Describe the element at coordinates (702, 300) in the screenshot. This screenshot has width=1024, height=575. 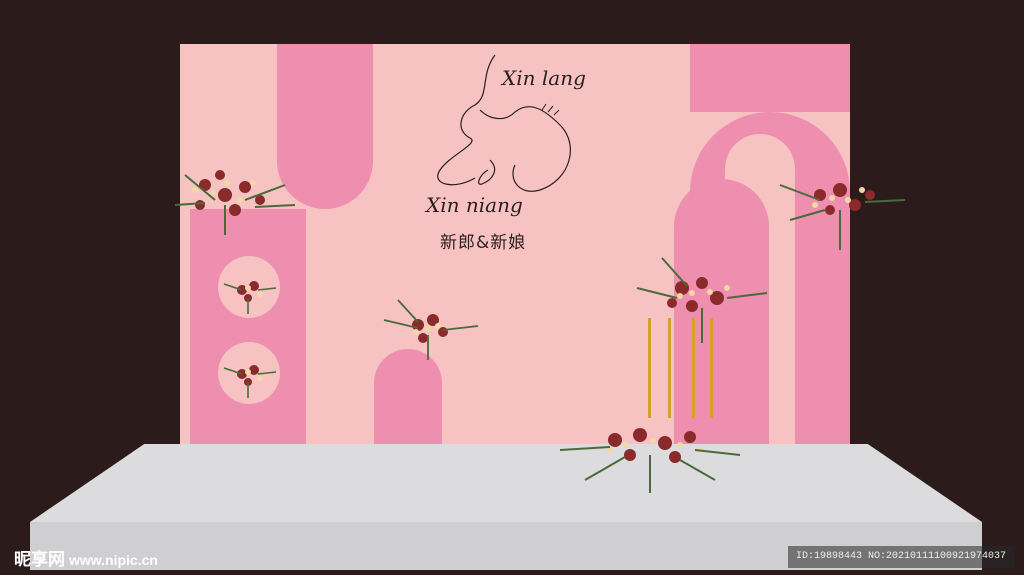
I see `flower-arrangement-stand-top` at that location.